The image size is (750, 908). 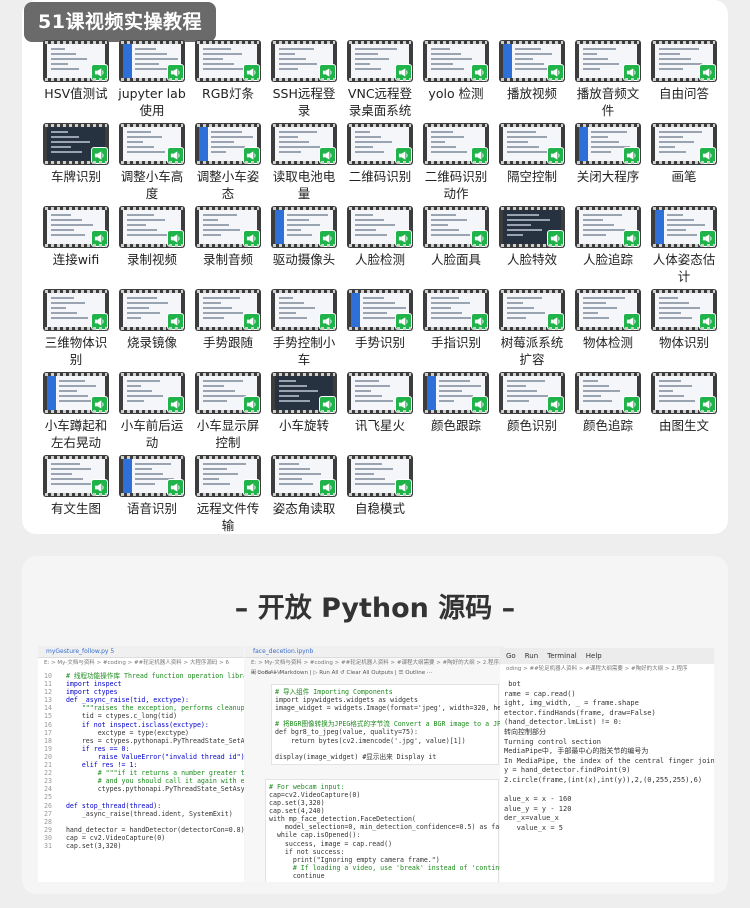 I want to click on lesson-item: yolo 检测, so click(x=456, y=81).